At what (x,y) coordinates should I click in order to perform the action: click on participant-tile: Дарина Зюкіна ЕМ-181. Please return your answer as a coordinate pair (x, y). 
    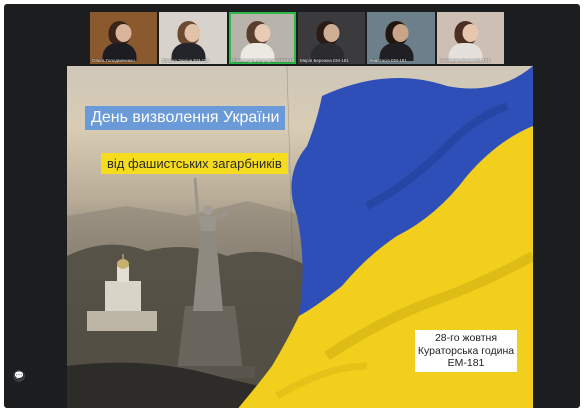
    Looking at the image, I should click on (193, 38).